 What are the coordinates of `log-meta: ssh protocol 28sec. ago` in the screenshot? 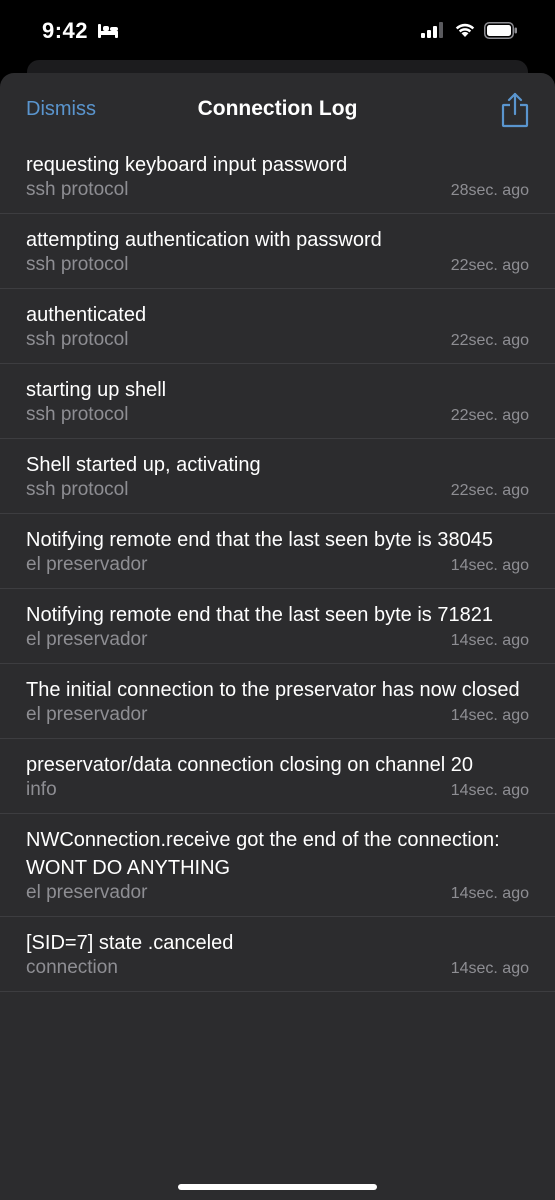 It's located at (277, 190).